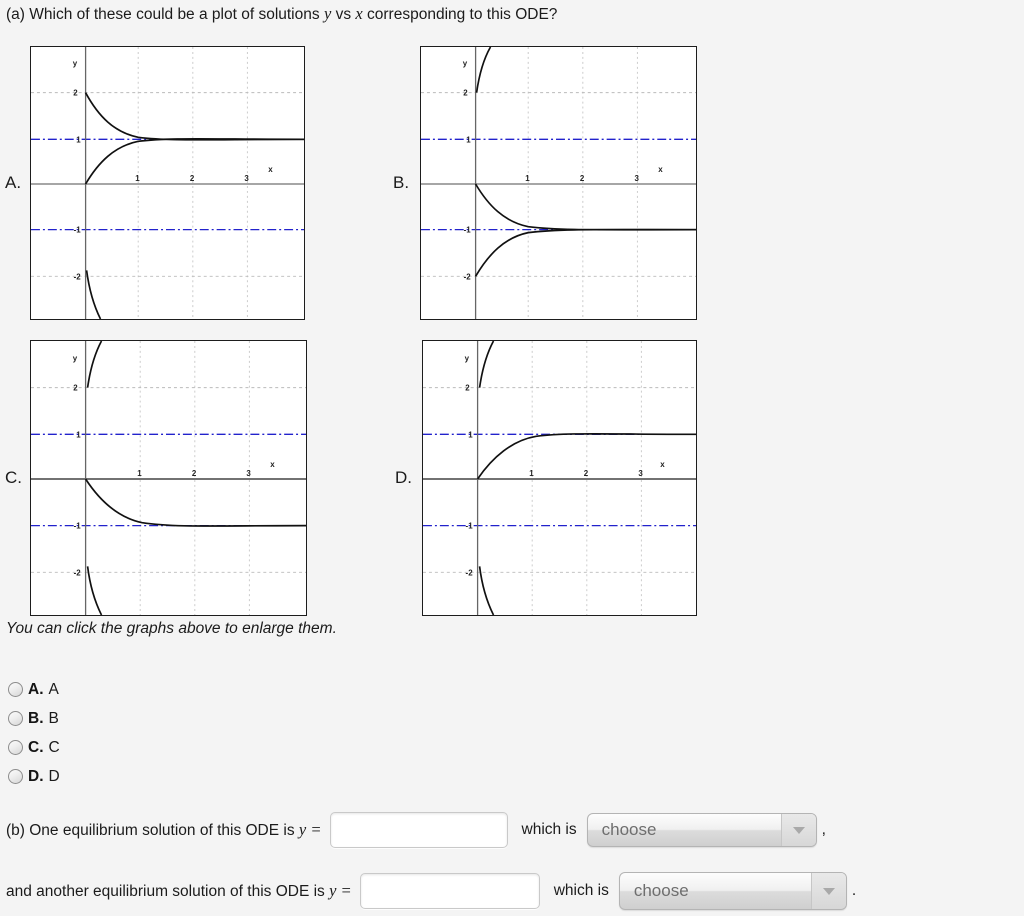 This screenshot has height=916, width=1024. What do you see at coordinates (54, 776) in the screenshot?
I see `option-value-d: D` at bounding box center [54, 776].